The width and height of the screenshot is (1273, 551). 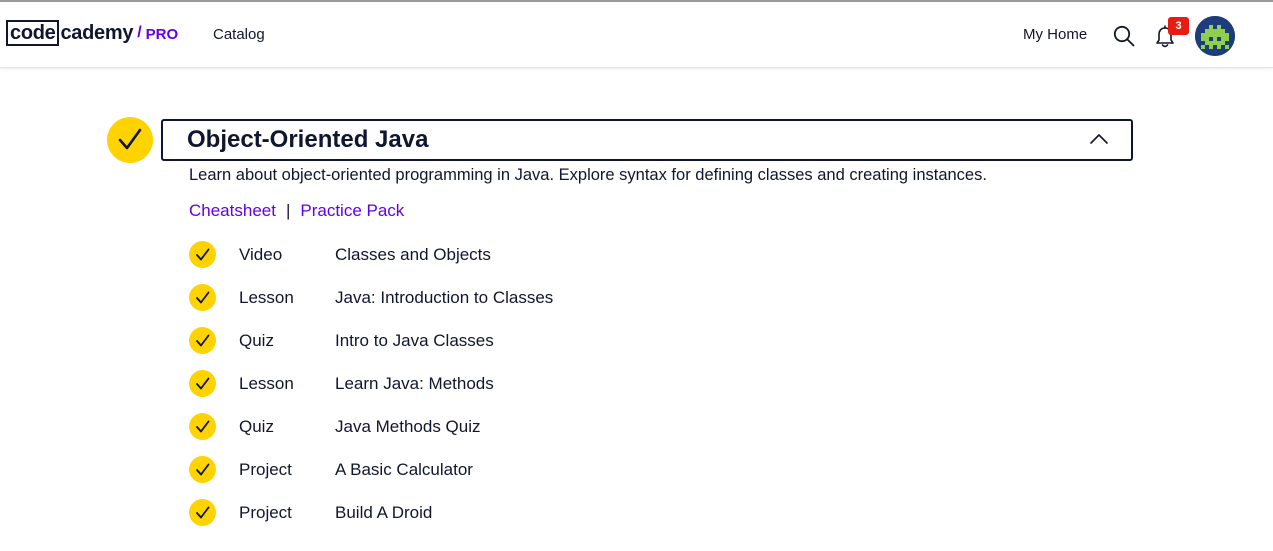 I want to click on item-name: Java Methods Quiz, so click(x=408, y=426).